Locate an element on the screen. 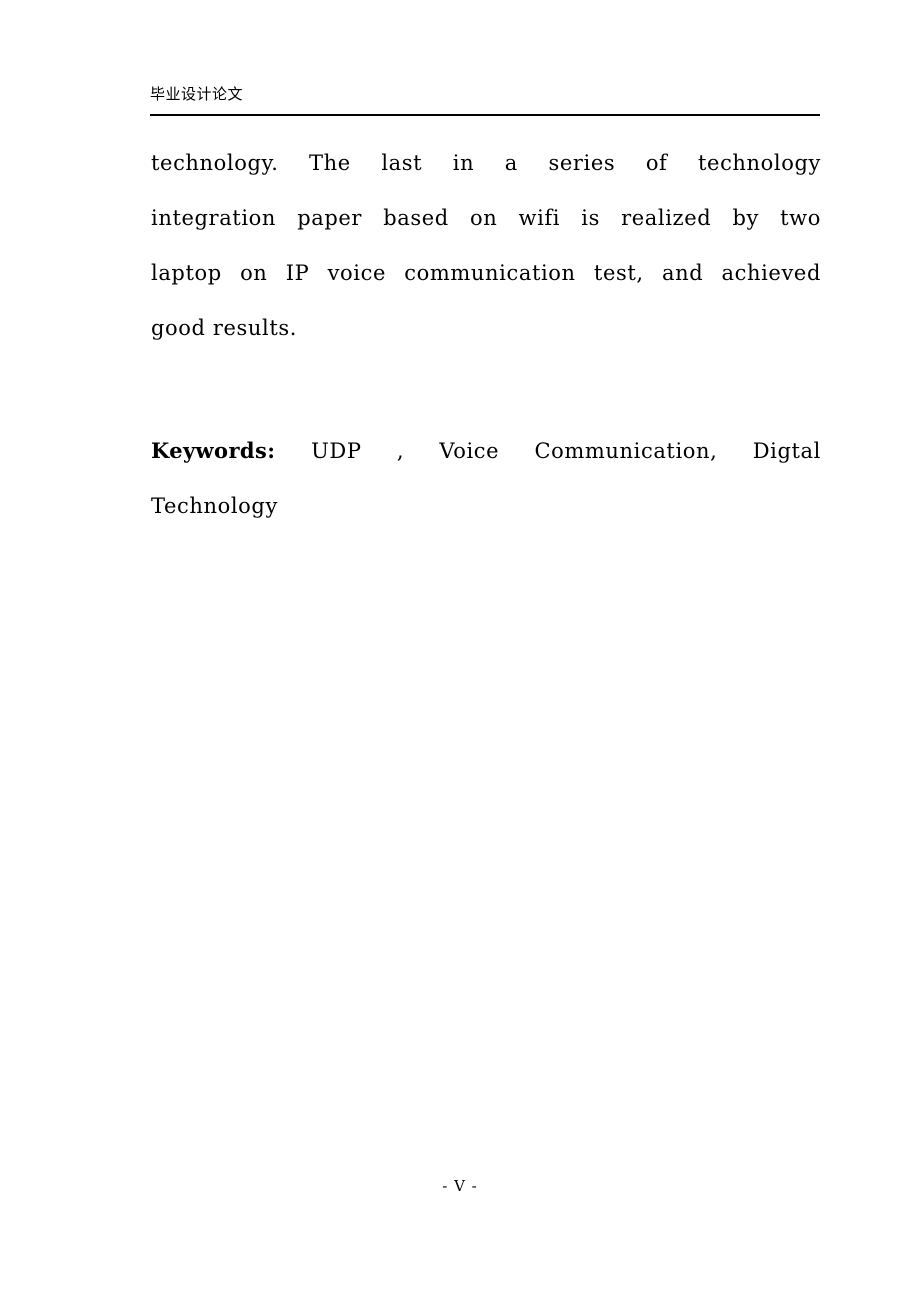 The image size is (920, 1300). abstract-line-4: good results. is located at coordinates (224, 328).